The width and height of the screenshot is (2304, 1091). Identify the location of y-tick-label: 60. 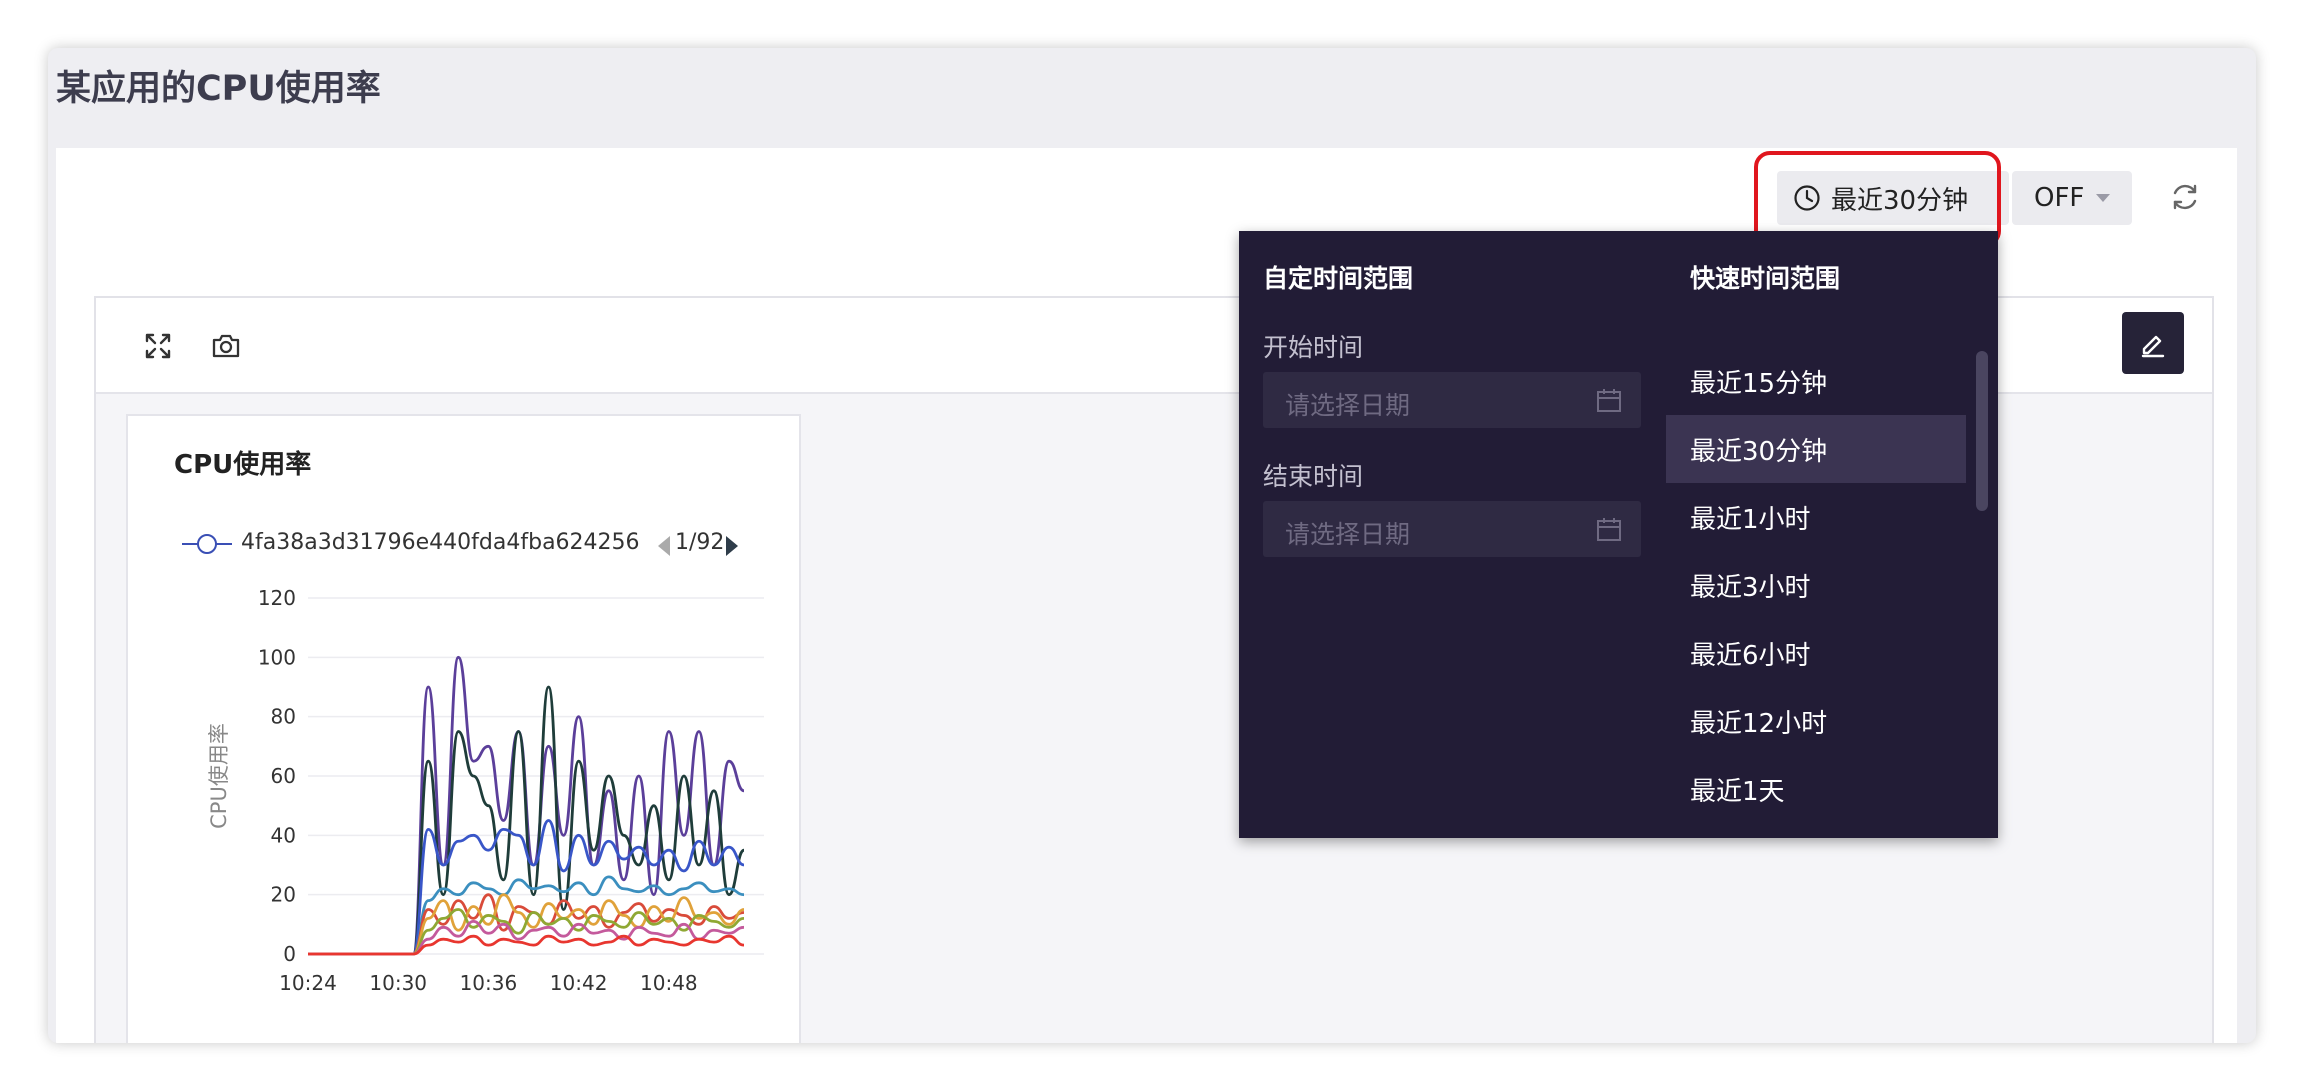
(283, 776).